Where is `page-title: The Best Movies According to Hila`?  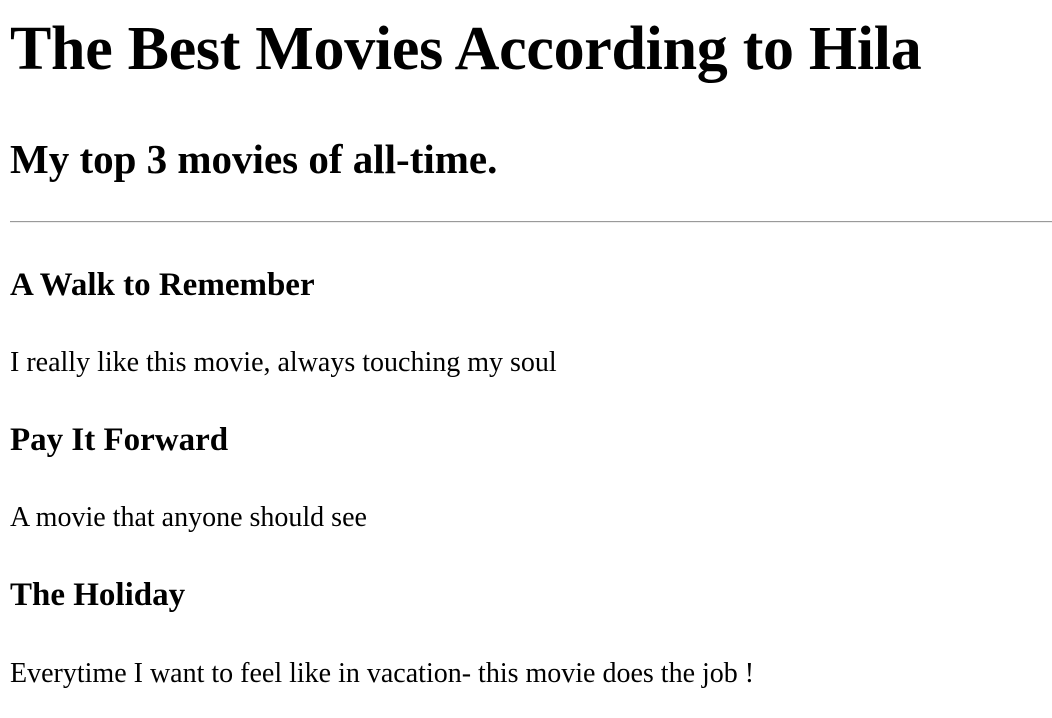
page-title: The Best Movies According to Hila is located at coordinates (466, 49).